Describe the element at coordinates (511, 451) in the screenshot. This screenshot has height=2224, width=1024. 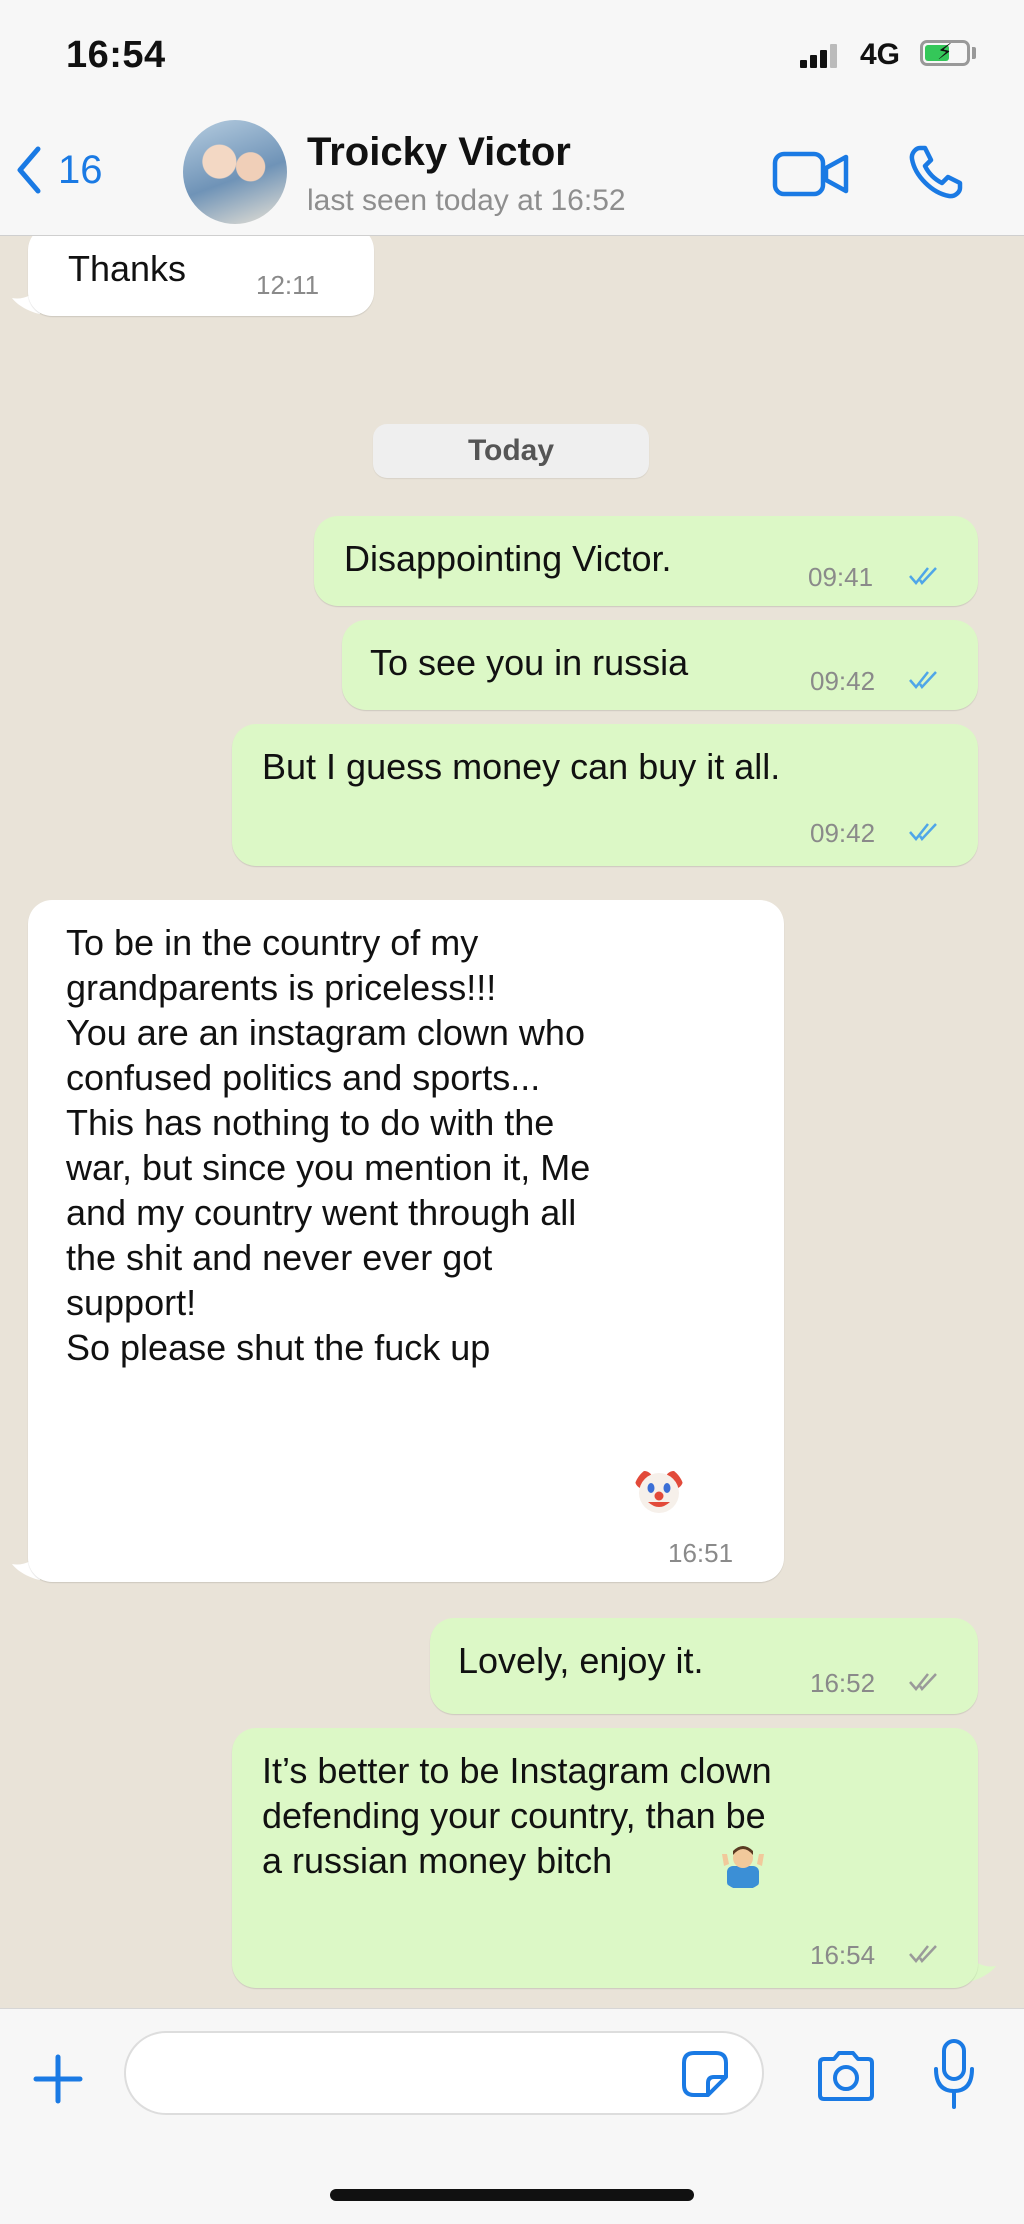
I see `date-separator: Today` at that location.